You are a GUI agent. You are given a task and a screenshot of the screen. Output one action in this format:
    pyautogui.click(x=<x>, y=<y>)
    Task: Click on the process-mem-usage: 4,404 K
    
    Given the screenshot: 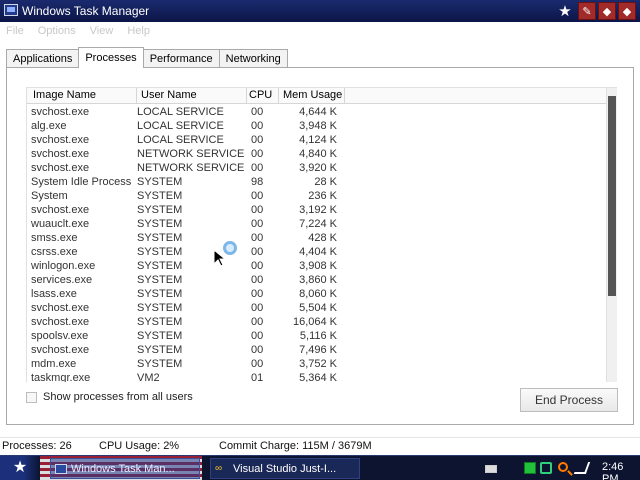 What is the action you would take?
    pyautogui.click(x=318, y=252)
    